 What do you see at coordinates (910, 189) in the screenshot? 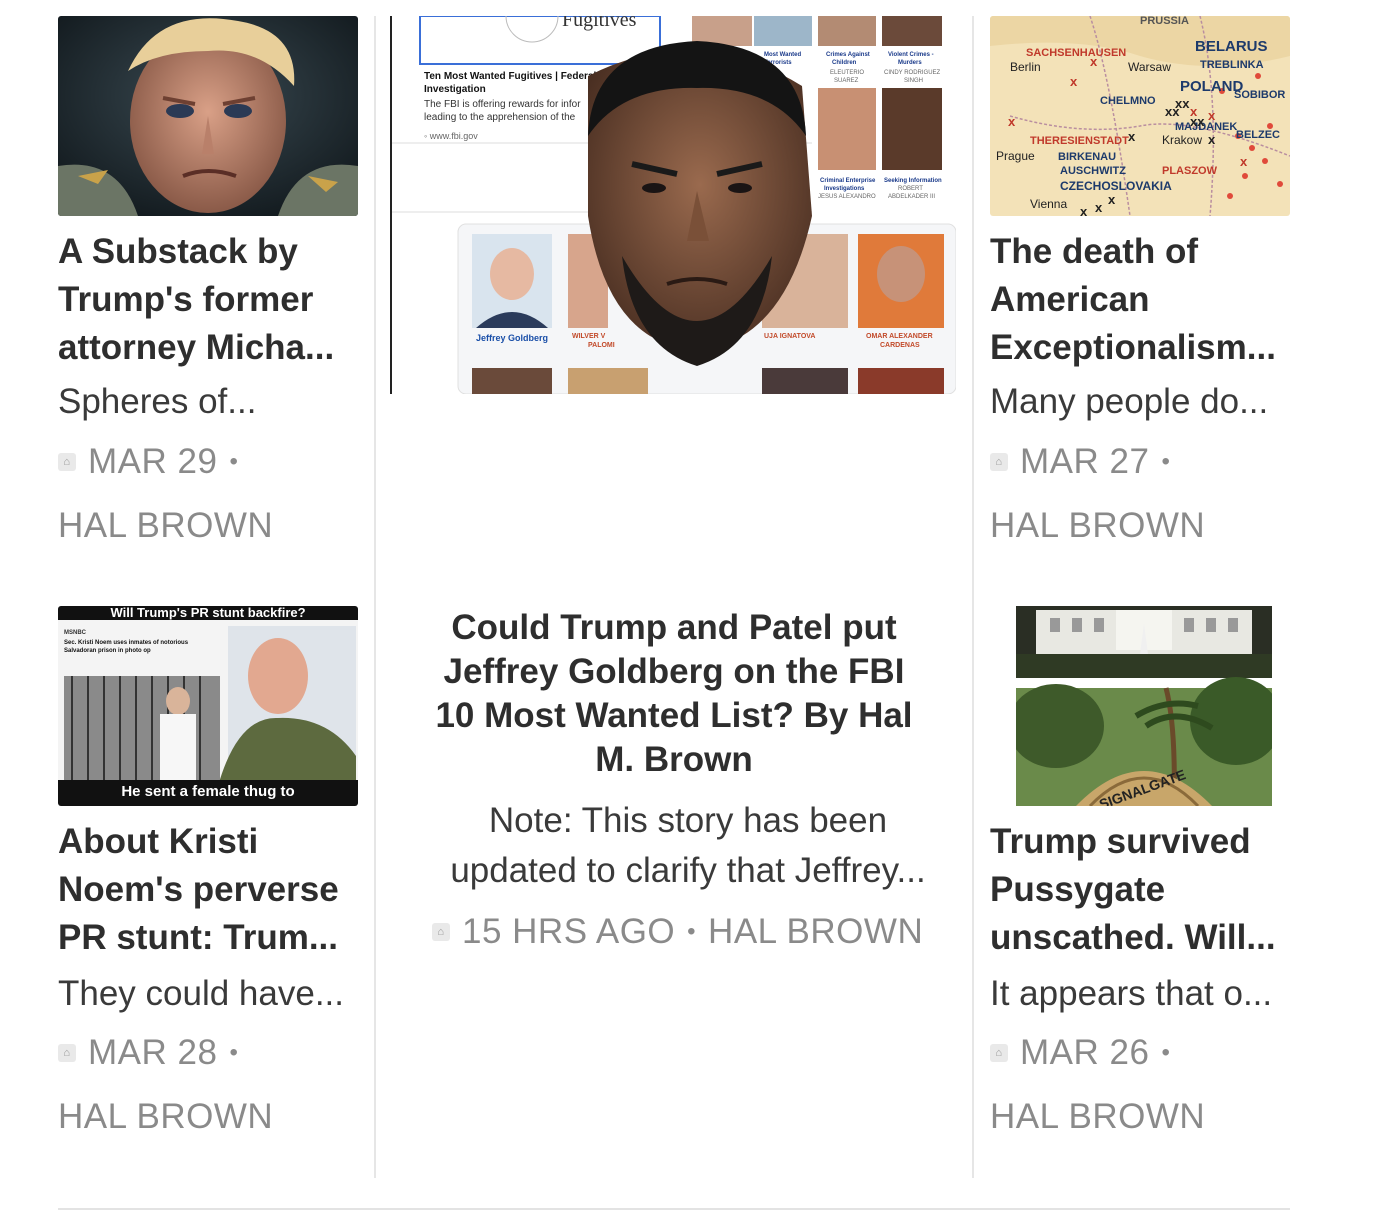
I see `svg-text: ROBERT` at bounding box center [910, 189].